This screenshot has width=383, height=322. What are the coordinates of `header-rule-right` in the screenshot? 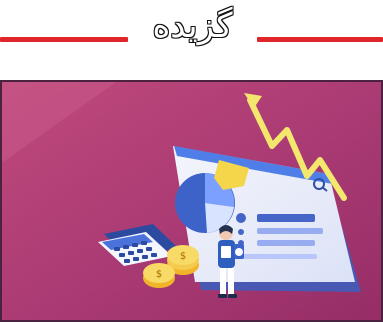 It's located at (320, 39).